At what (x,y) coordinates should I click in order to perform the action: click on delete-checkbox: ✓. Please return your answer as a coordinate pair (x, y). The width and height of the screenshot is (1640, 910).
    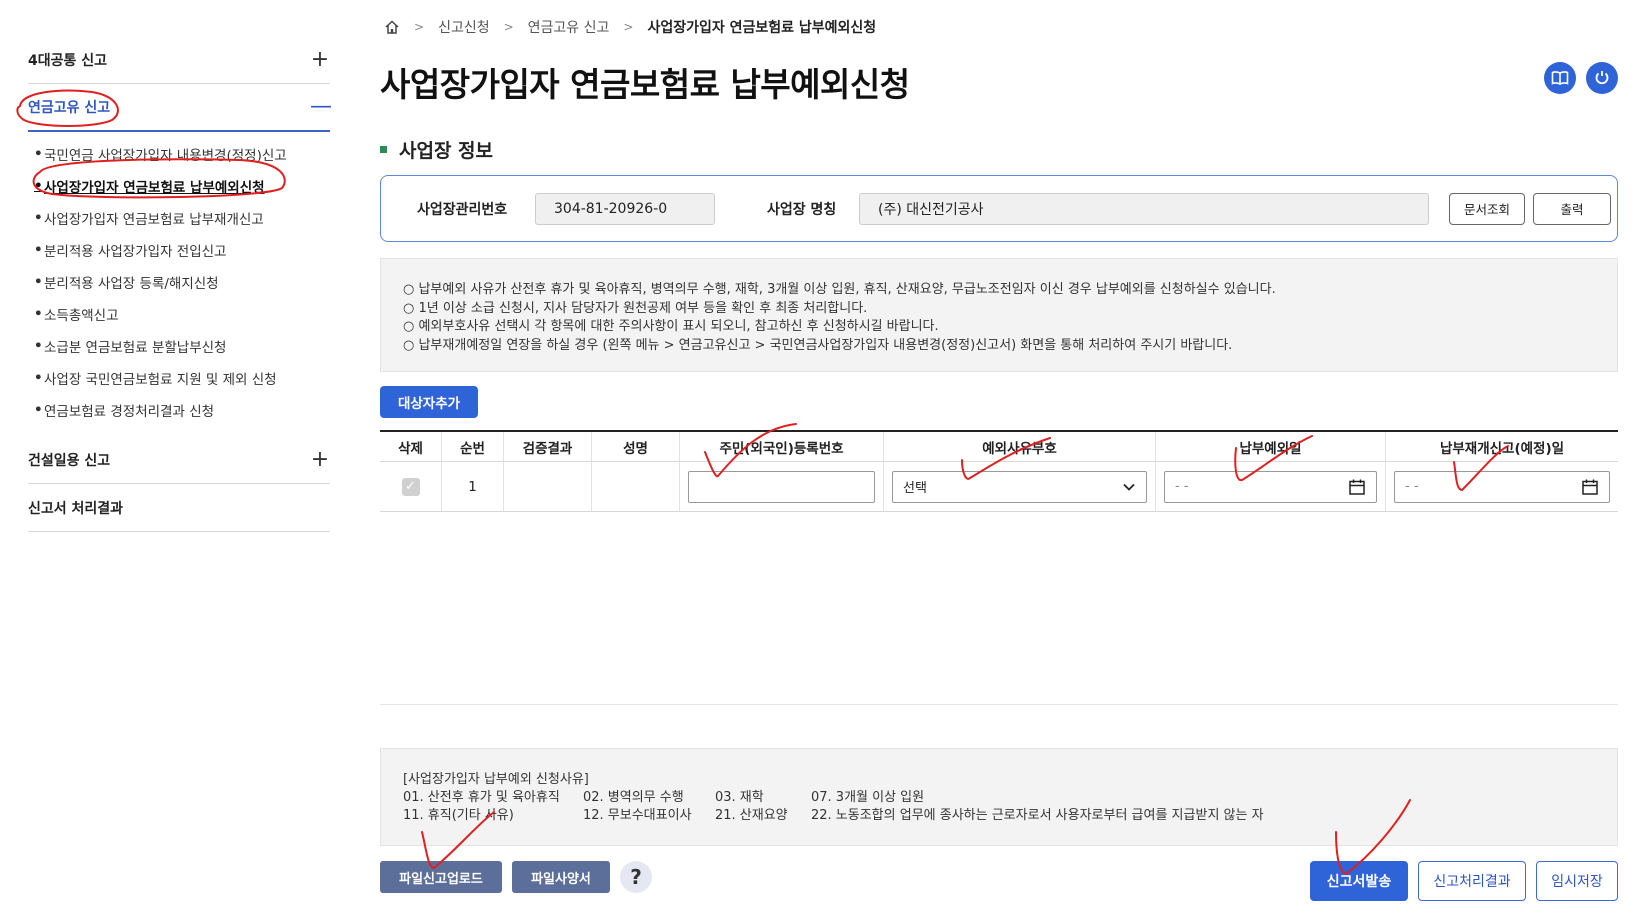
    Looking at the image, I should click on (410, 486).